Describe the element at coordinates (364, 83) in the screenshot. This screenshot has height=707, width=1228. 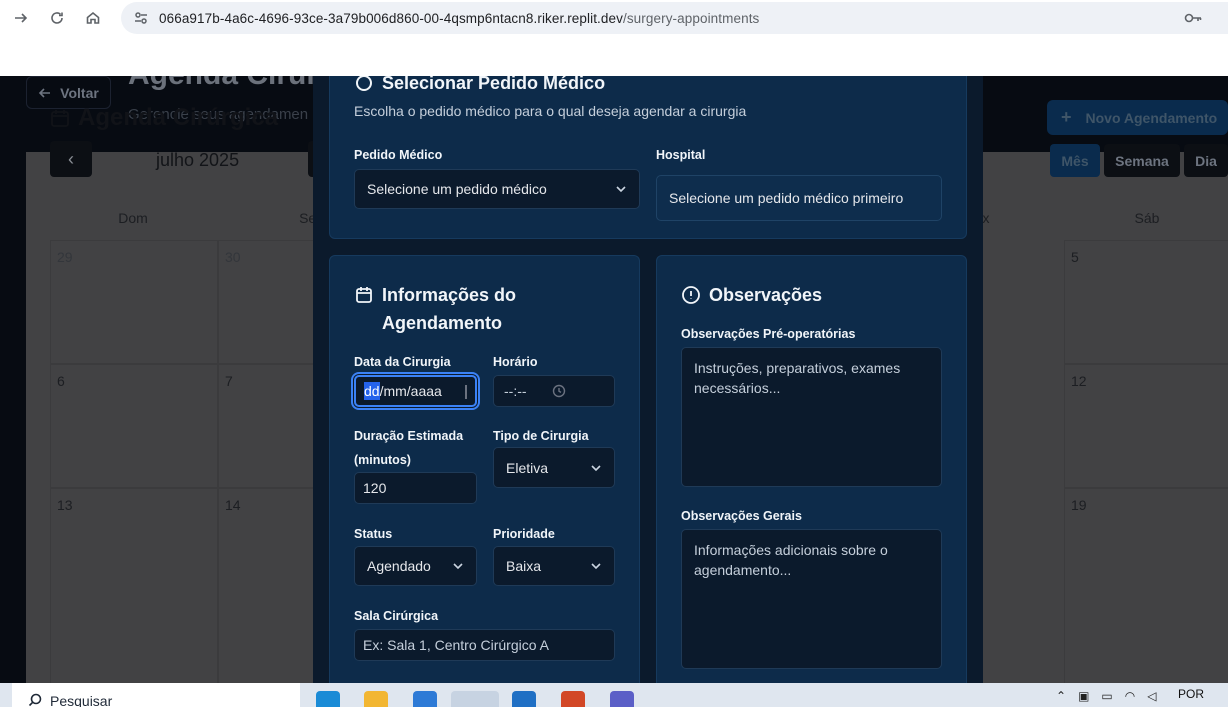
I see `circle-icon` at that location.